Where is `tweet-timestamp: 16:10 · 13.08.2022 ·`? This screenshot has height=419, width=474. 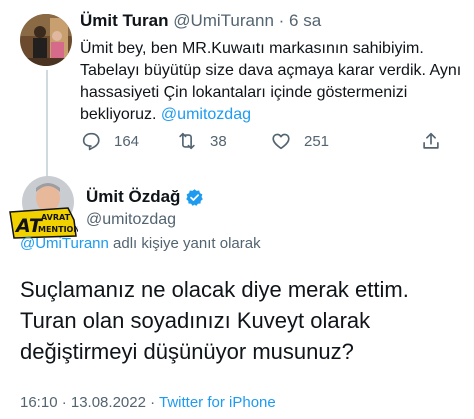
tweet-timestamp: 16:10 · 13.08.2022 · is located at coordinates (89, 402).